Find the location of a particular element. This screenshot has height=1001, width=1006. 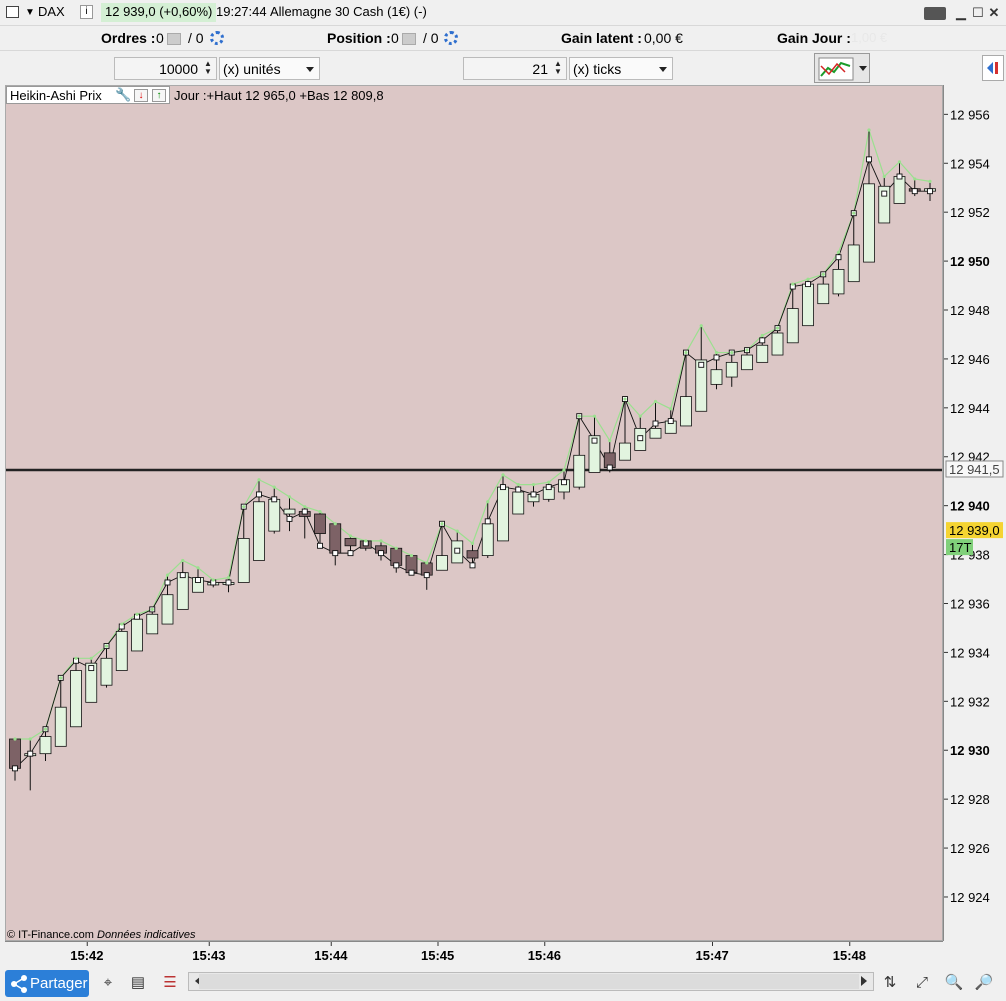

table-view-icon: ▤ is located at coordinates (138, 983).